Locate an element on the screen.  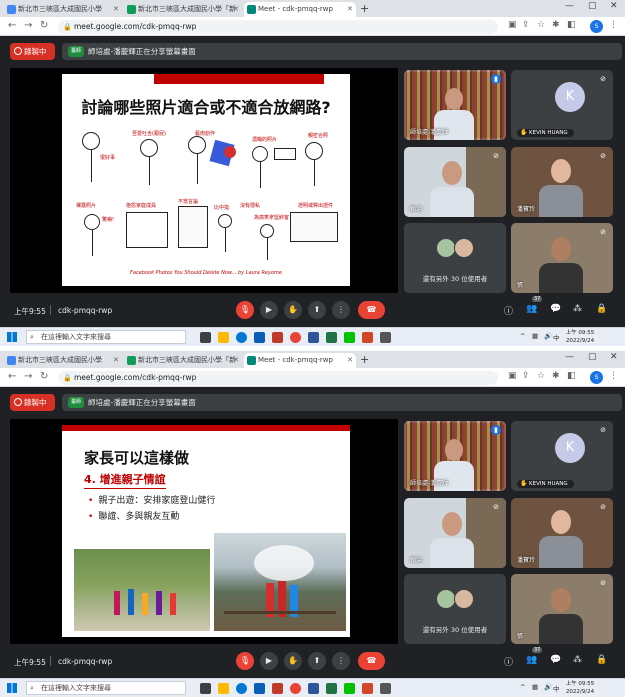
activities-icon: ⁂ is located at coordinates (577, 660).